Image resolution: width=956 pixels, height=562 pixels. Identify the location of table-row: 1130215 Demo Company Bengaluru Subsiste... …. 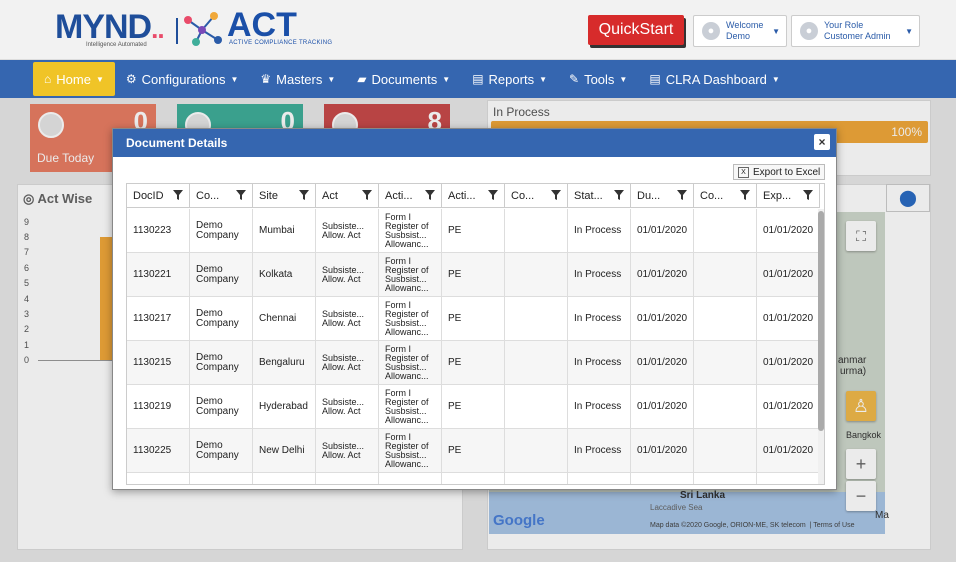
(473, 363).